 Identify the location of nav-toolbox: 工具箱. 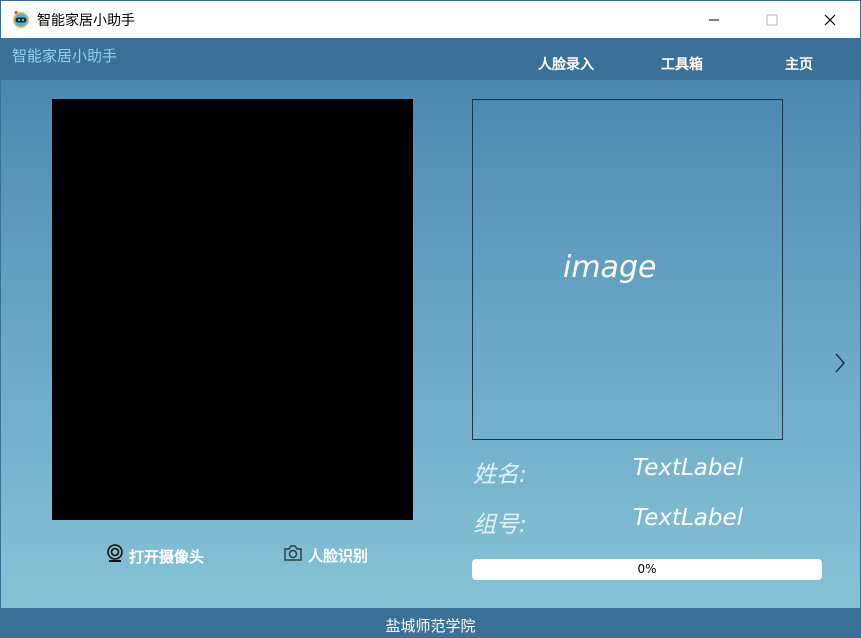
(682, 64).